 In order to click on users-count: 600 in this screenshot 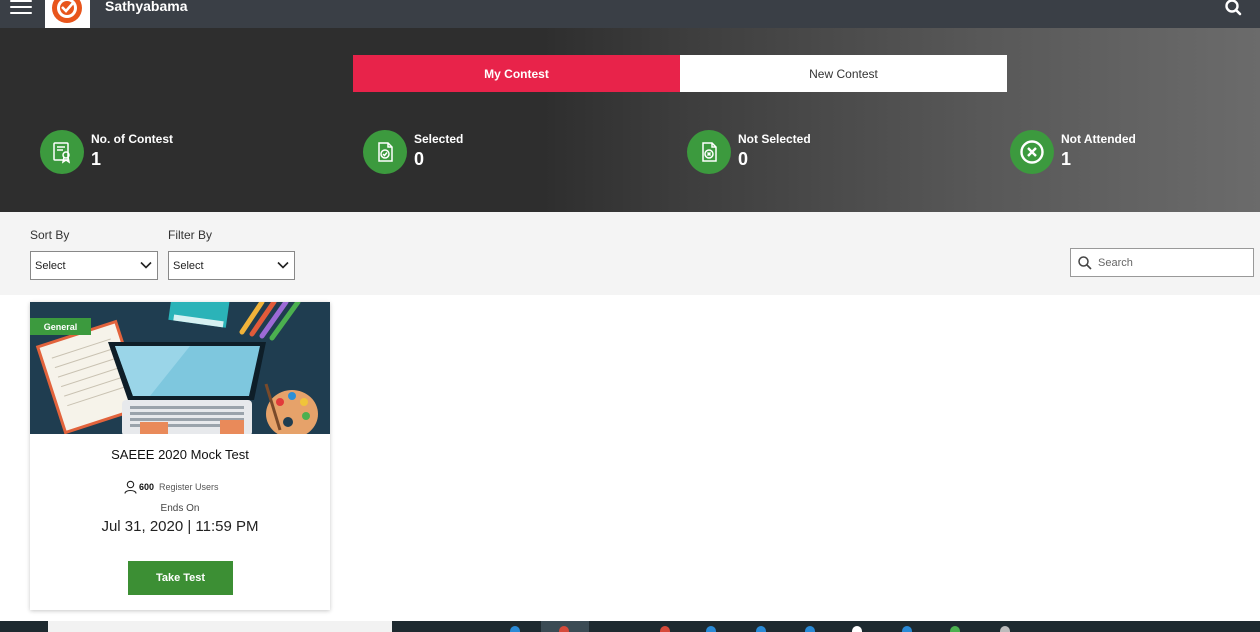, I will do `click(147, 487)`.